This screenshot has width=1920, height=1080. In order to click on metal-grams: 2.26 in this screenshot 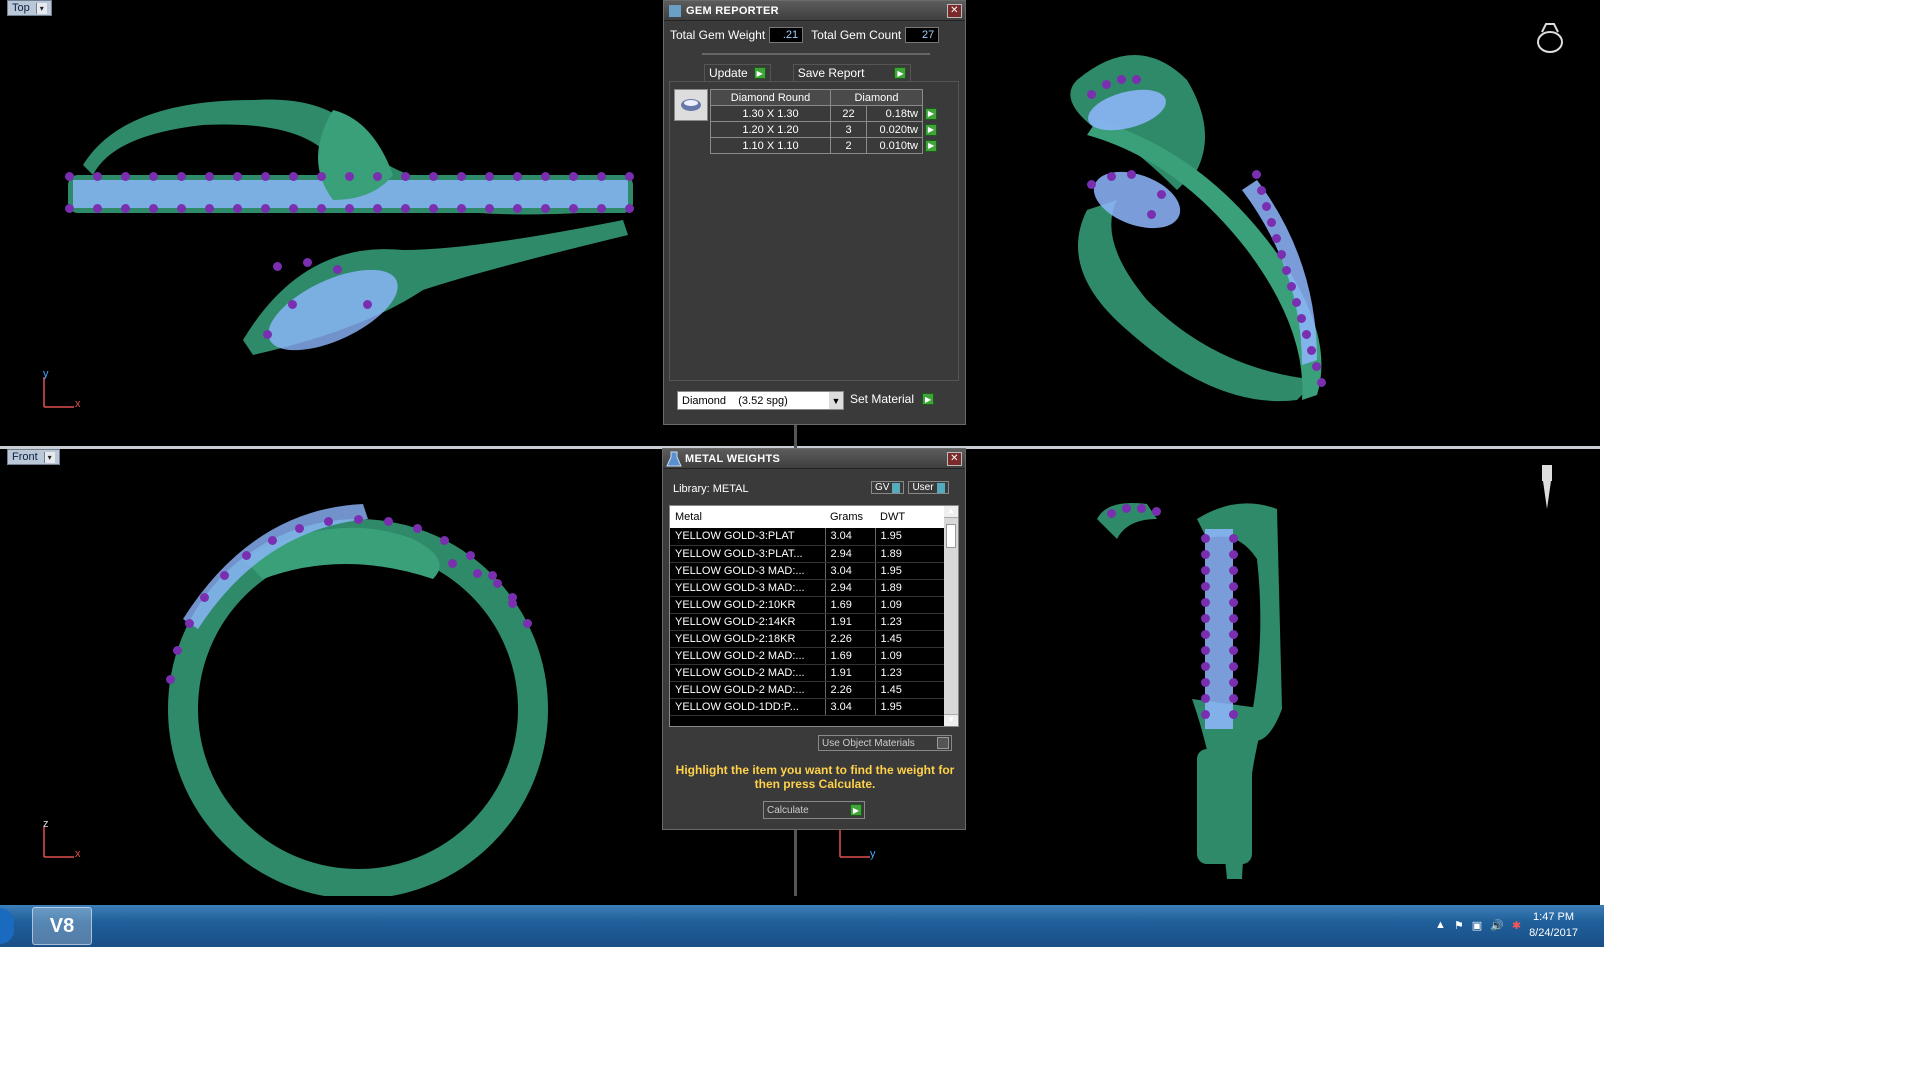, I will do `click(850, 639)`.